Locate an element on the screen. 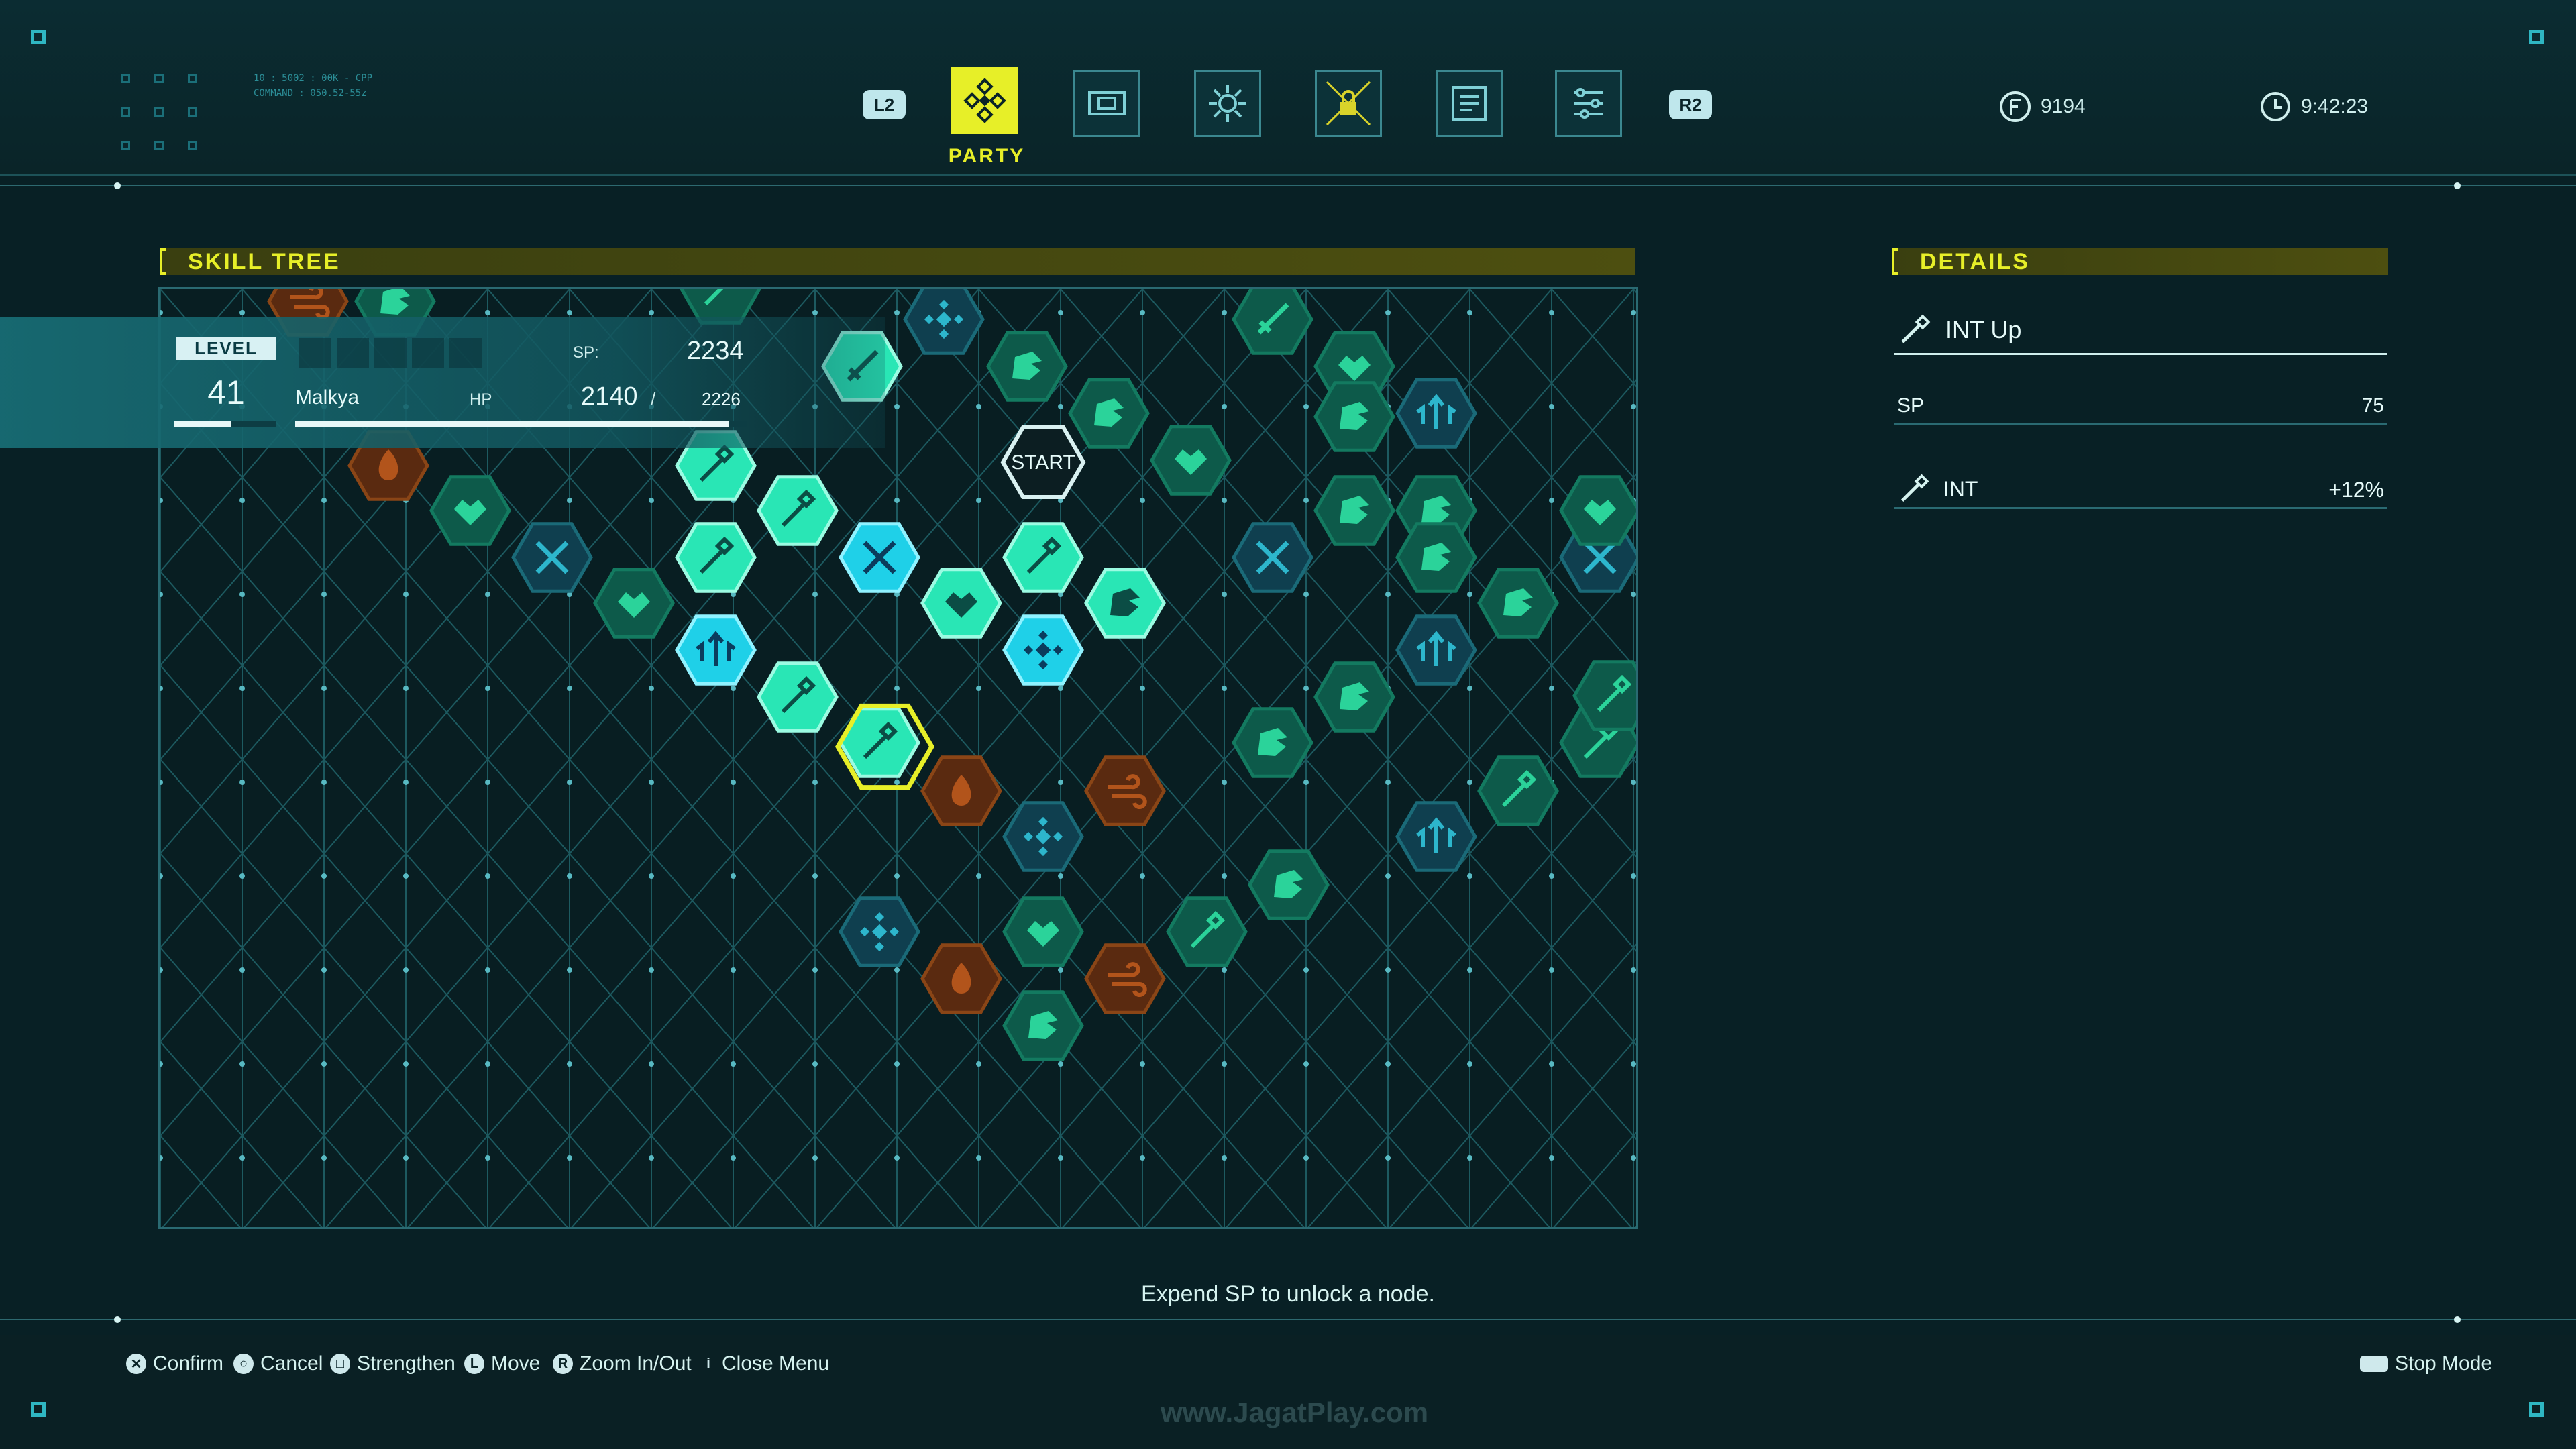 The width and height of the screenshot is (2576, 1449). control-move: L Move is located at coordinates (502, 1363).